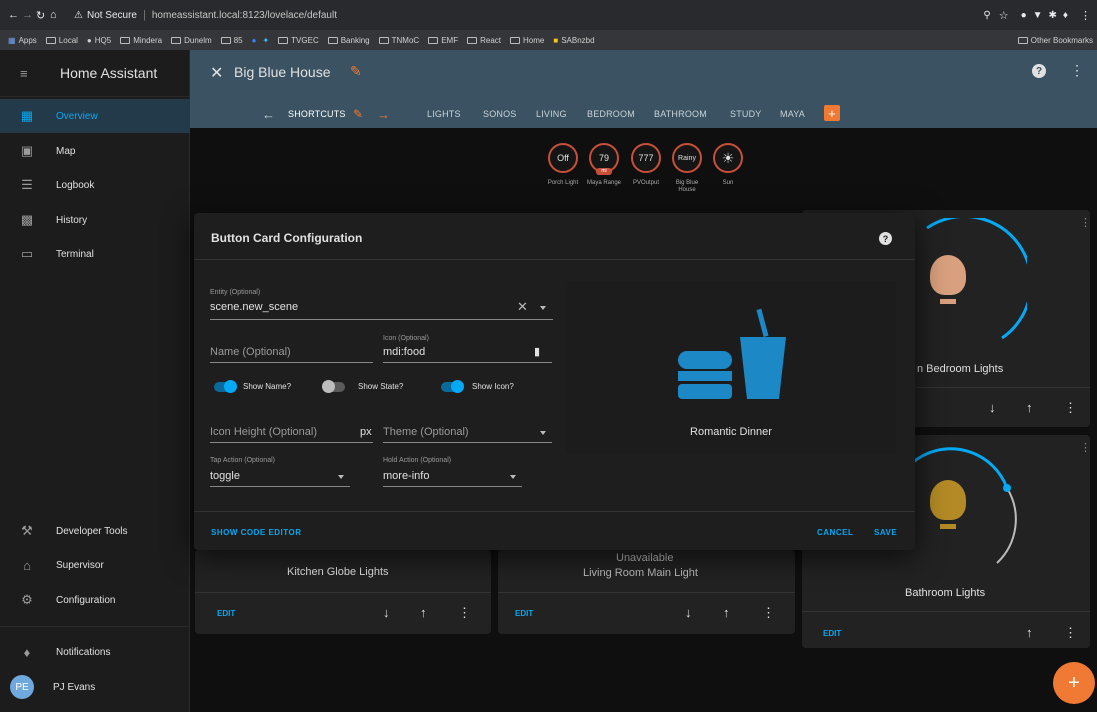  I want to click on bookmark-sabnzbd: ■ SABnzbd, so click(573, 40).